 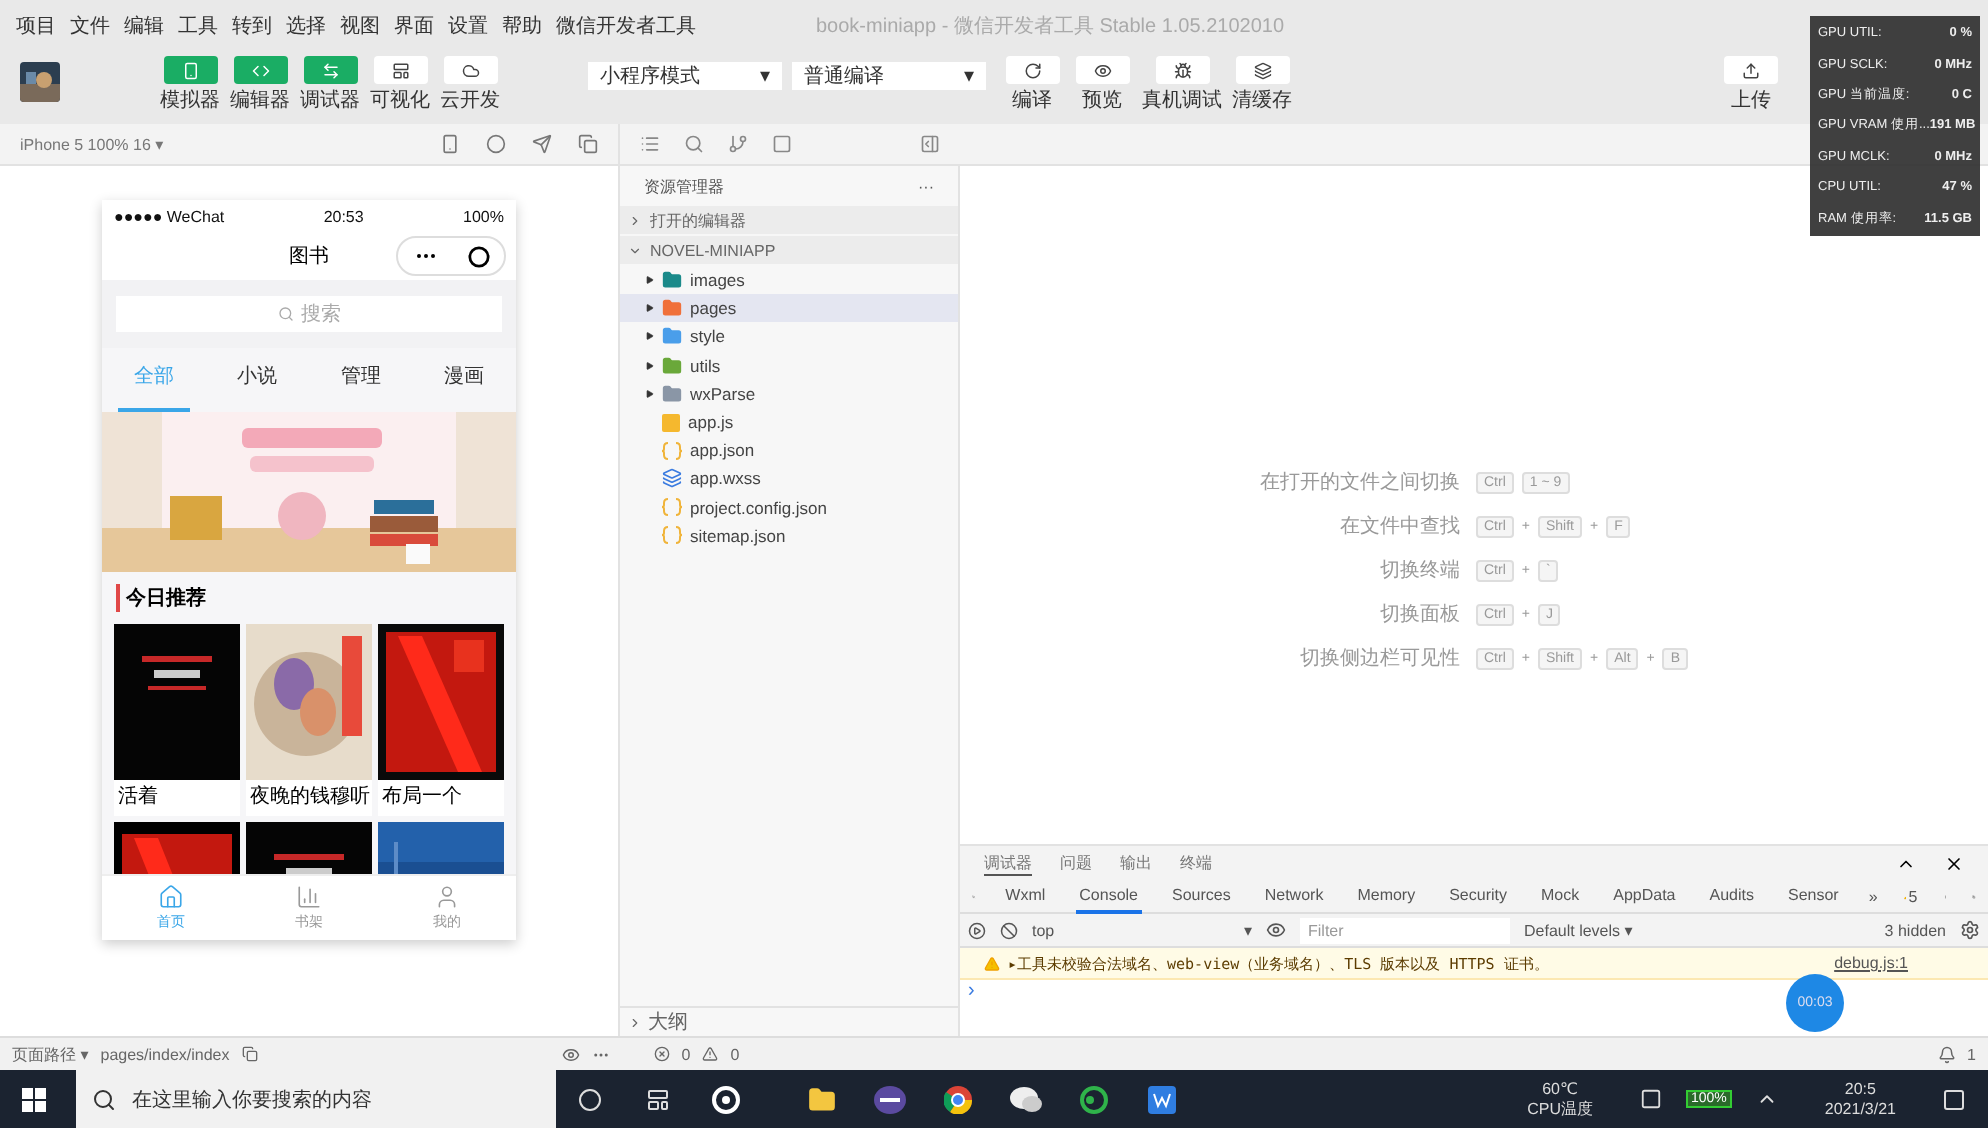 I want to click on category-tab: 小说, so click(x=257, y=380).